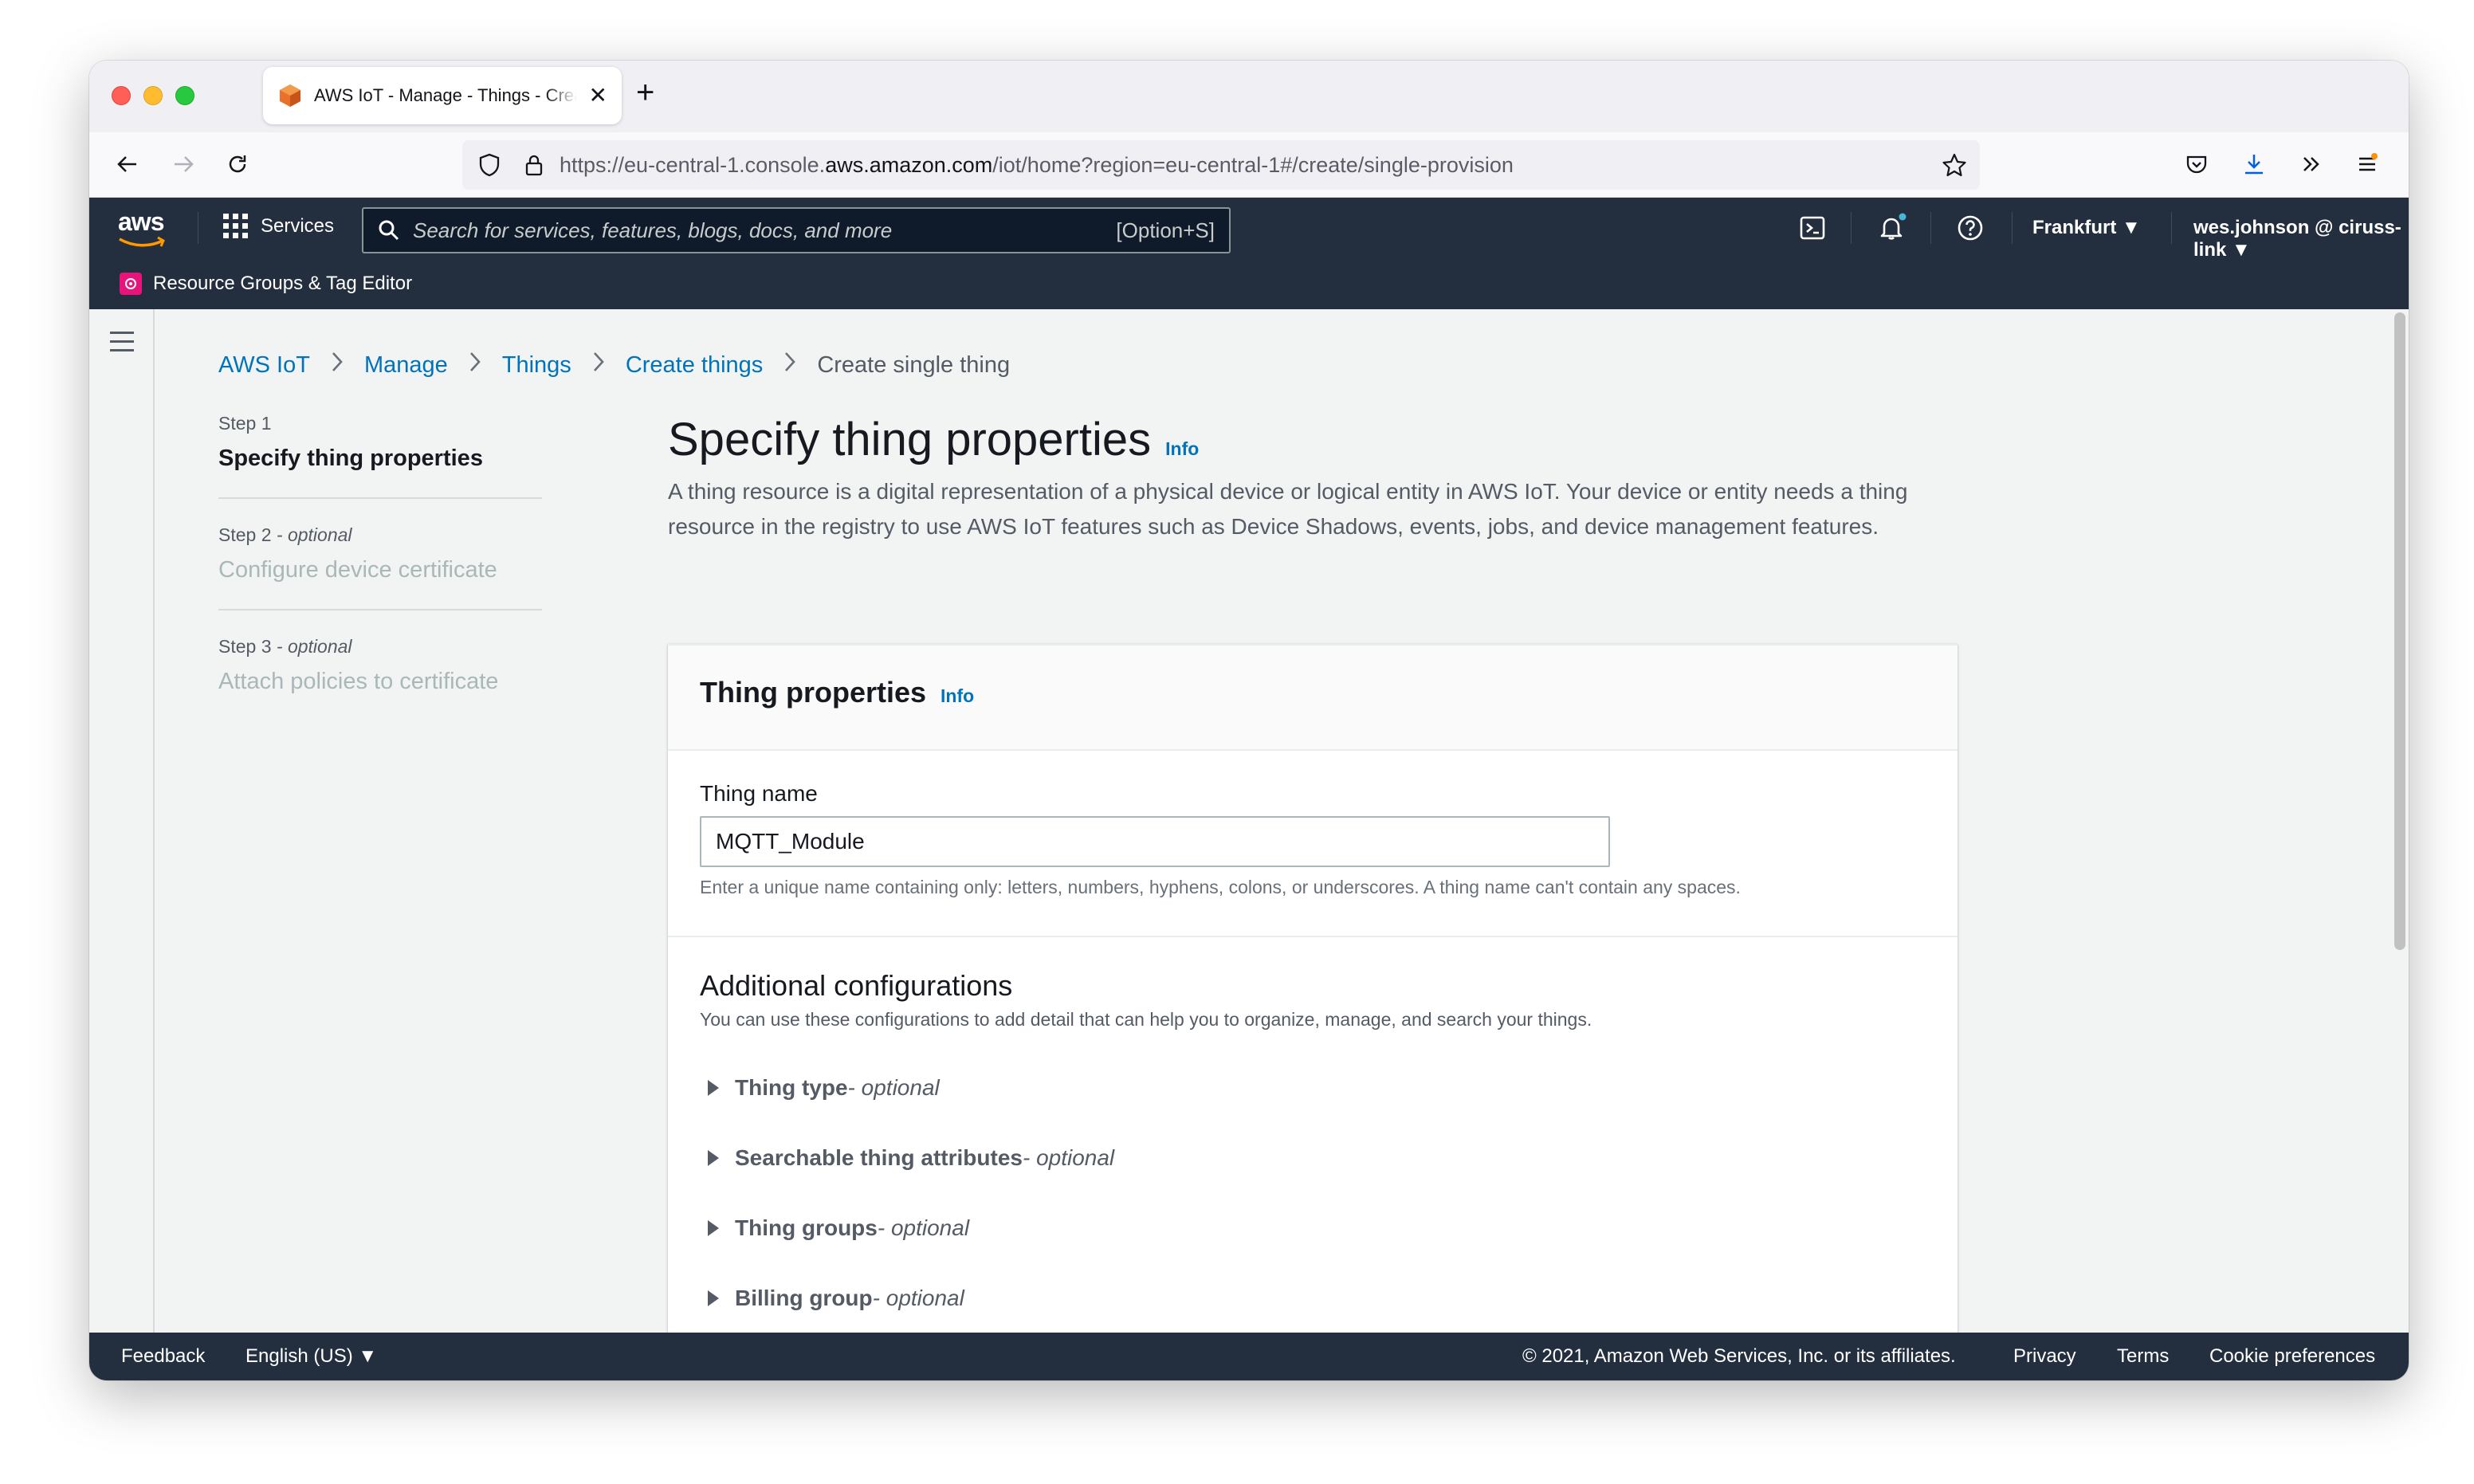 The height and width of the screenshot is (1484, 2474). I want to click on pocket-icon, so click(2196, 164).